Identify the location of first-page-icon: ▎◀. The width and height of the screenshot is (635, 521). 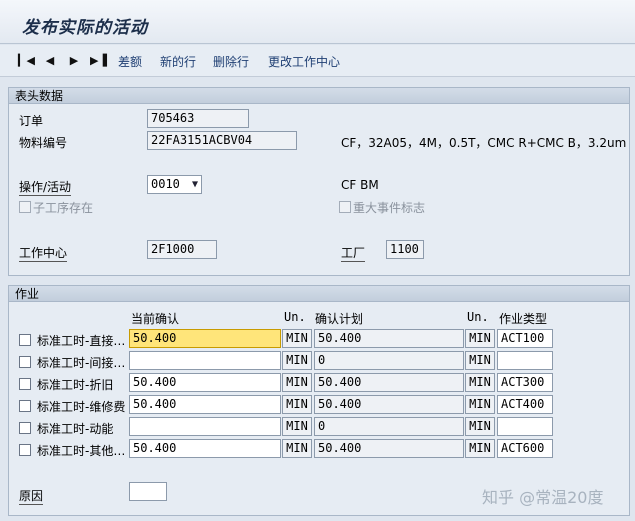
(26, 61).